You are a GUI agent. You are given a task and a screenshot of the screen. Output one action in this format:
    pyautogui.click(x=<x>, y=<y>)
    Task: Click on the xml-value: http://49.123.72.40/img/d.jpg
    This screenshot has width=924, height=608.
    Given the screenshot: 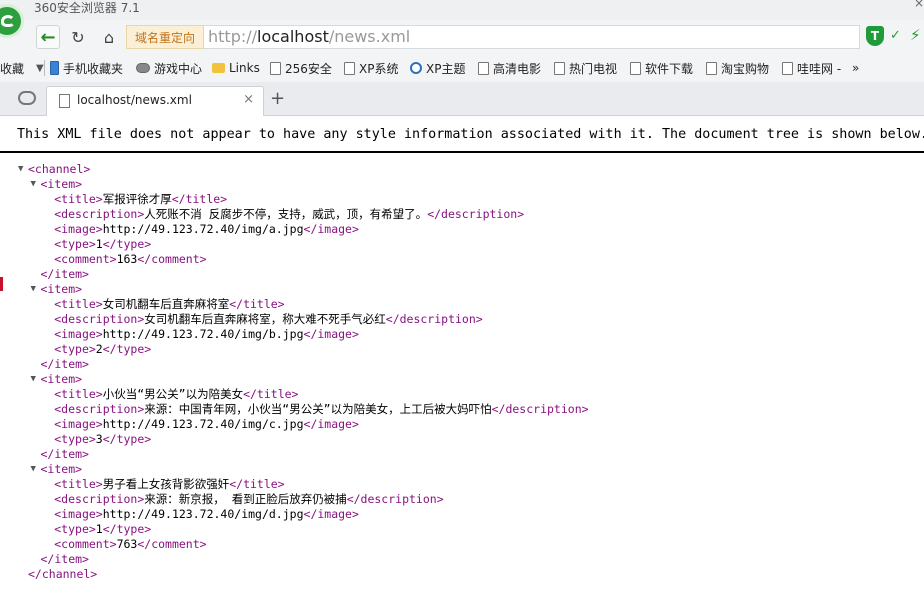 What is the action you would take?
    pyautogui.click(x=203, y=514)
    